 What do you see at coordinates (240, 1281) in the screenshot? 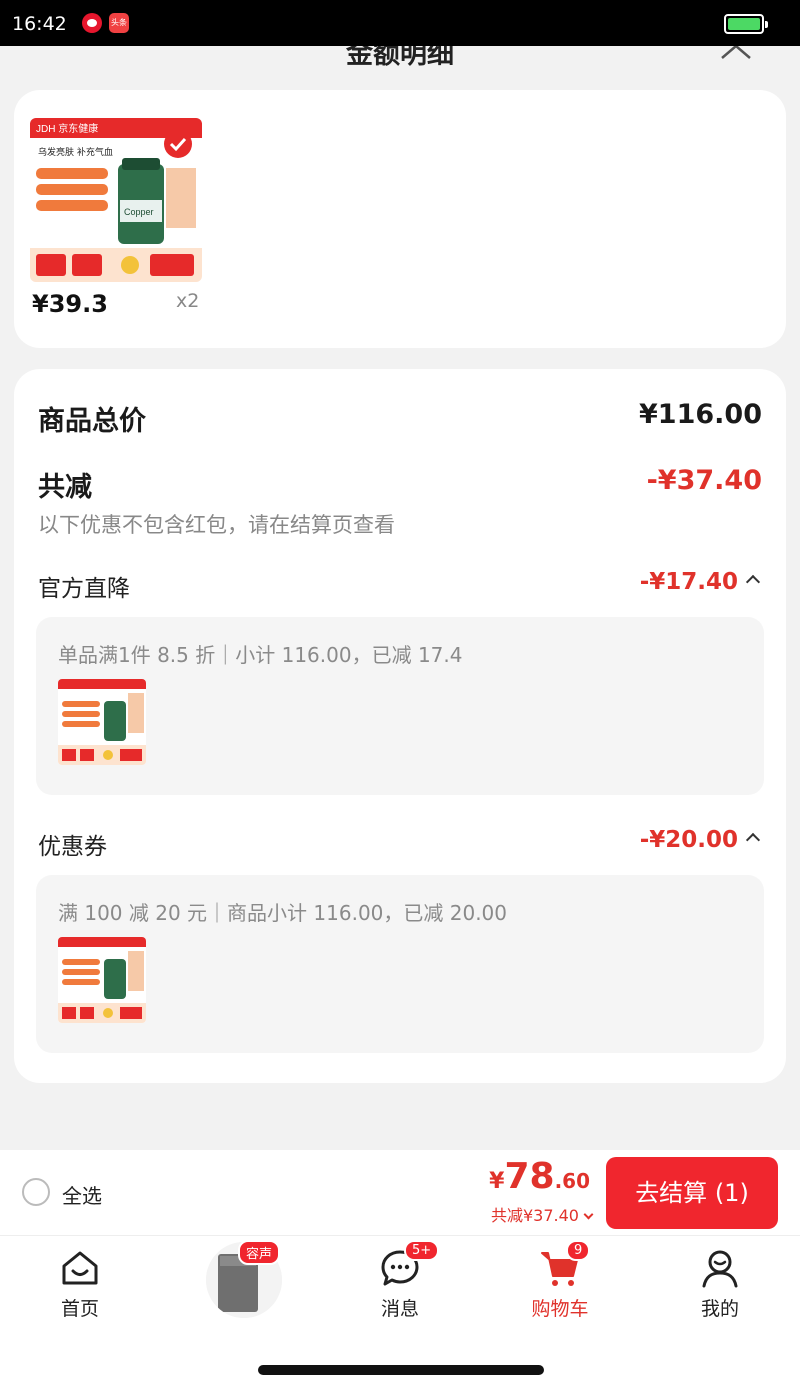
I see `tab-promo: 容声` at bounding box center [240, 1281].